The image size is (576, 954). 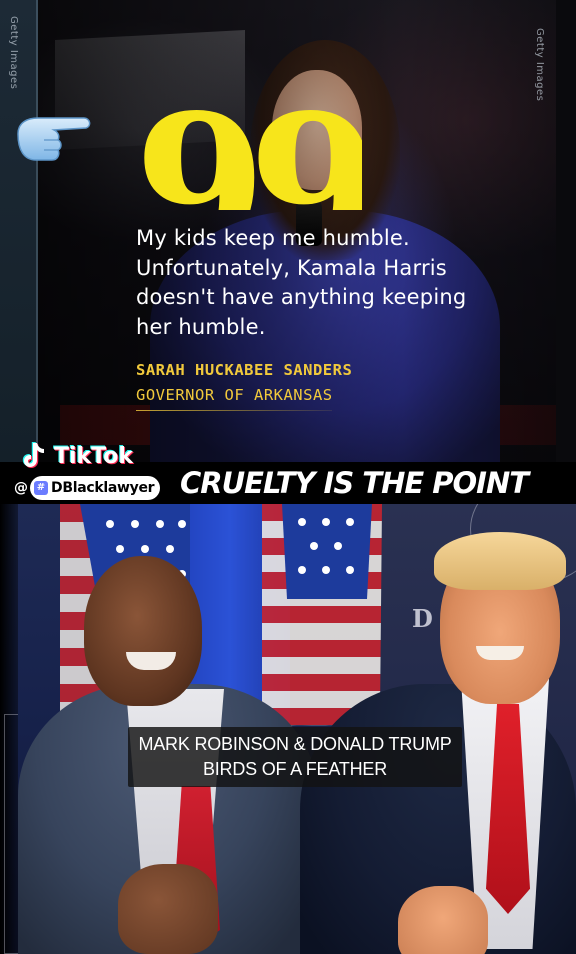 I want to click on quote-line: My kids keep me humble., so click(x=273, y=238).